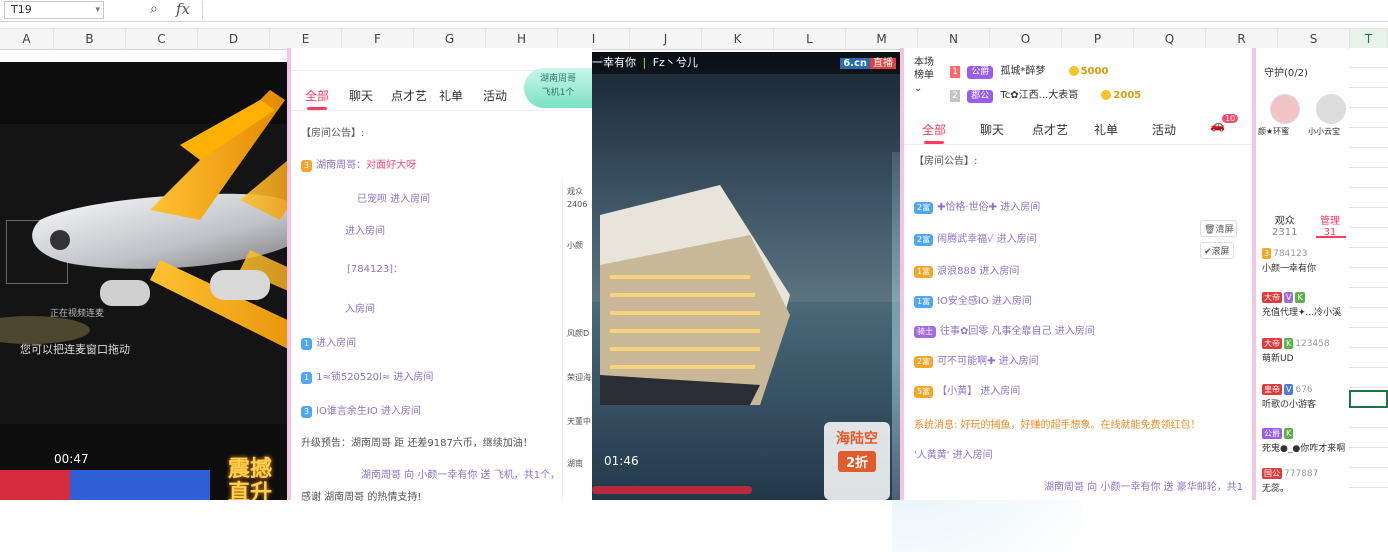  What do you see at coordinates (980, 96) in the screenshot?
I see `noble-badge: 郡公` at bounding box center [980, 96].